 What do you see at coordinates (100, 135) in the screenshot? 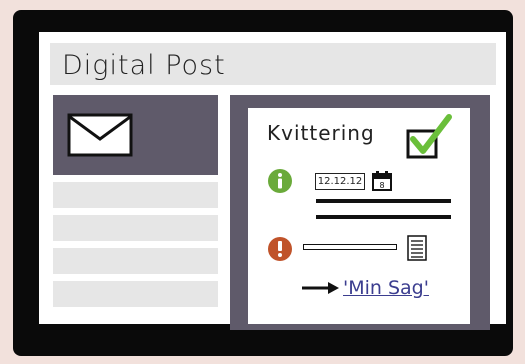
I see `envelope-icon` at bounding box center [100, 135].